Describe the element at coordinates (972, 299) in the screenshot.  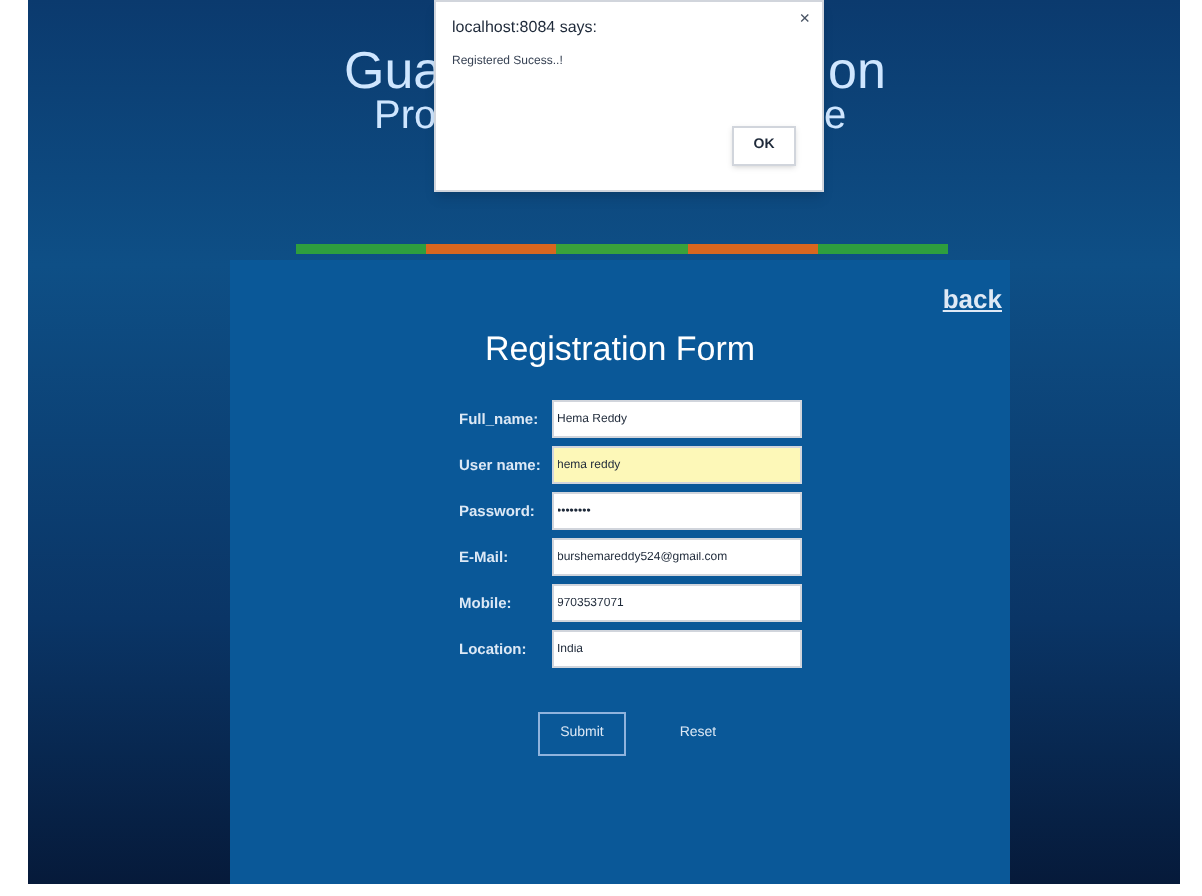
I see `back-link: back` at that location.